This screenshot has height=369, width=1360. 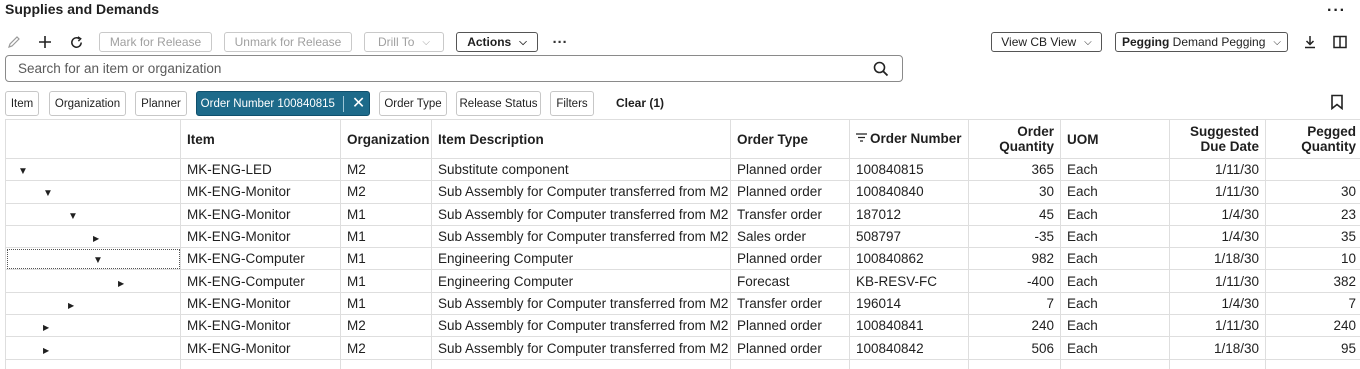 What do you see at coordinates (1217, 326) in the screenshot?
I see `cell-suggested-due-date: 1/11/30` at bounding box center [1217, 326].